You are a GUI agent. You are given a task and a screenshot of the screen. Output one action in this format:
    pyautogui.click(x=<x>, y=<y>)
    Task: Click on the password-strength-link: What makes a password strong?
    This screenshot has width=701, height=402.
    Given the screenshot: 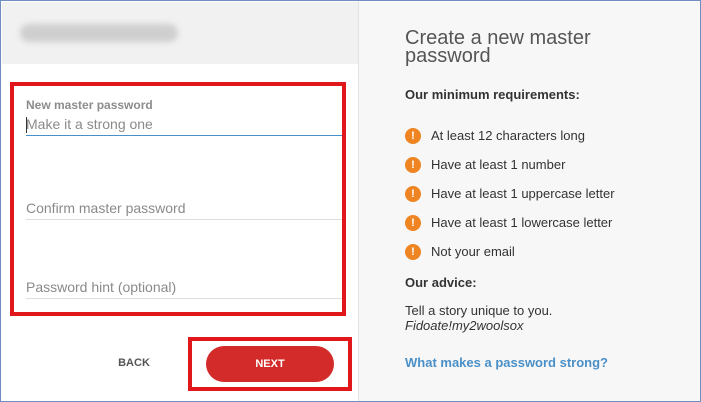 What is the action you would take?
    pyautogui.click(x=506, y=363)
    